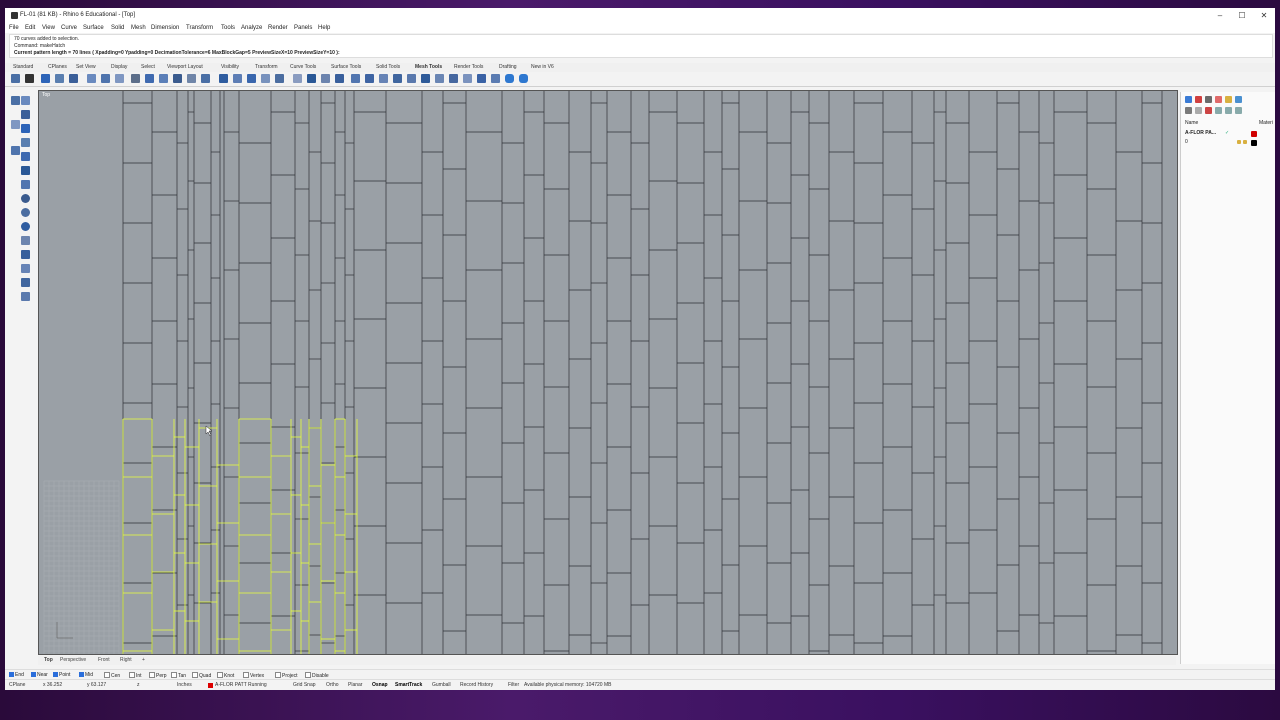  Describe the element at coordinates (251, 28) in the screenshot. I see `menu-analyze: Analyze` at that location.